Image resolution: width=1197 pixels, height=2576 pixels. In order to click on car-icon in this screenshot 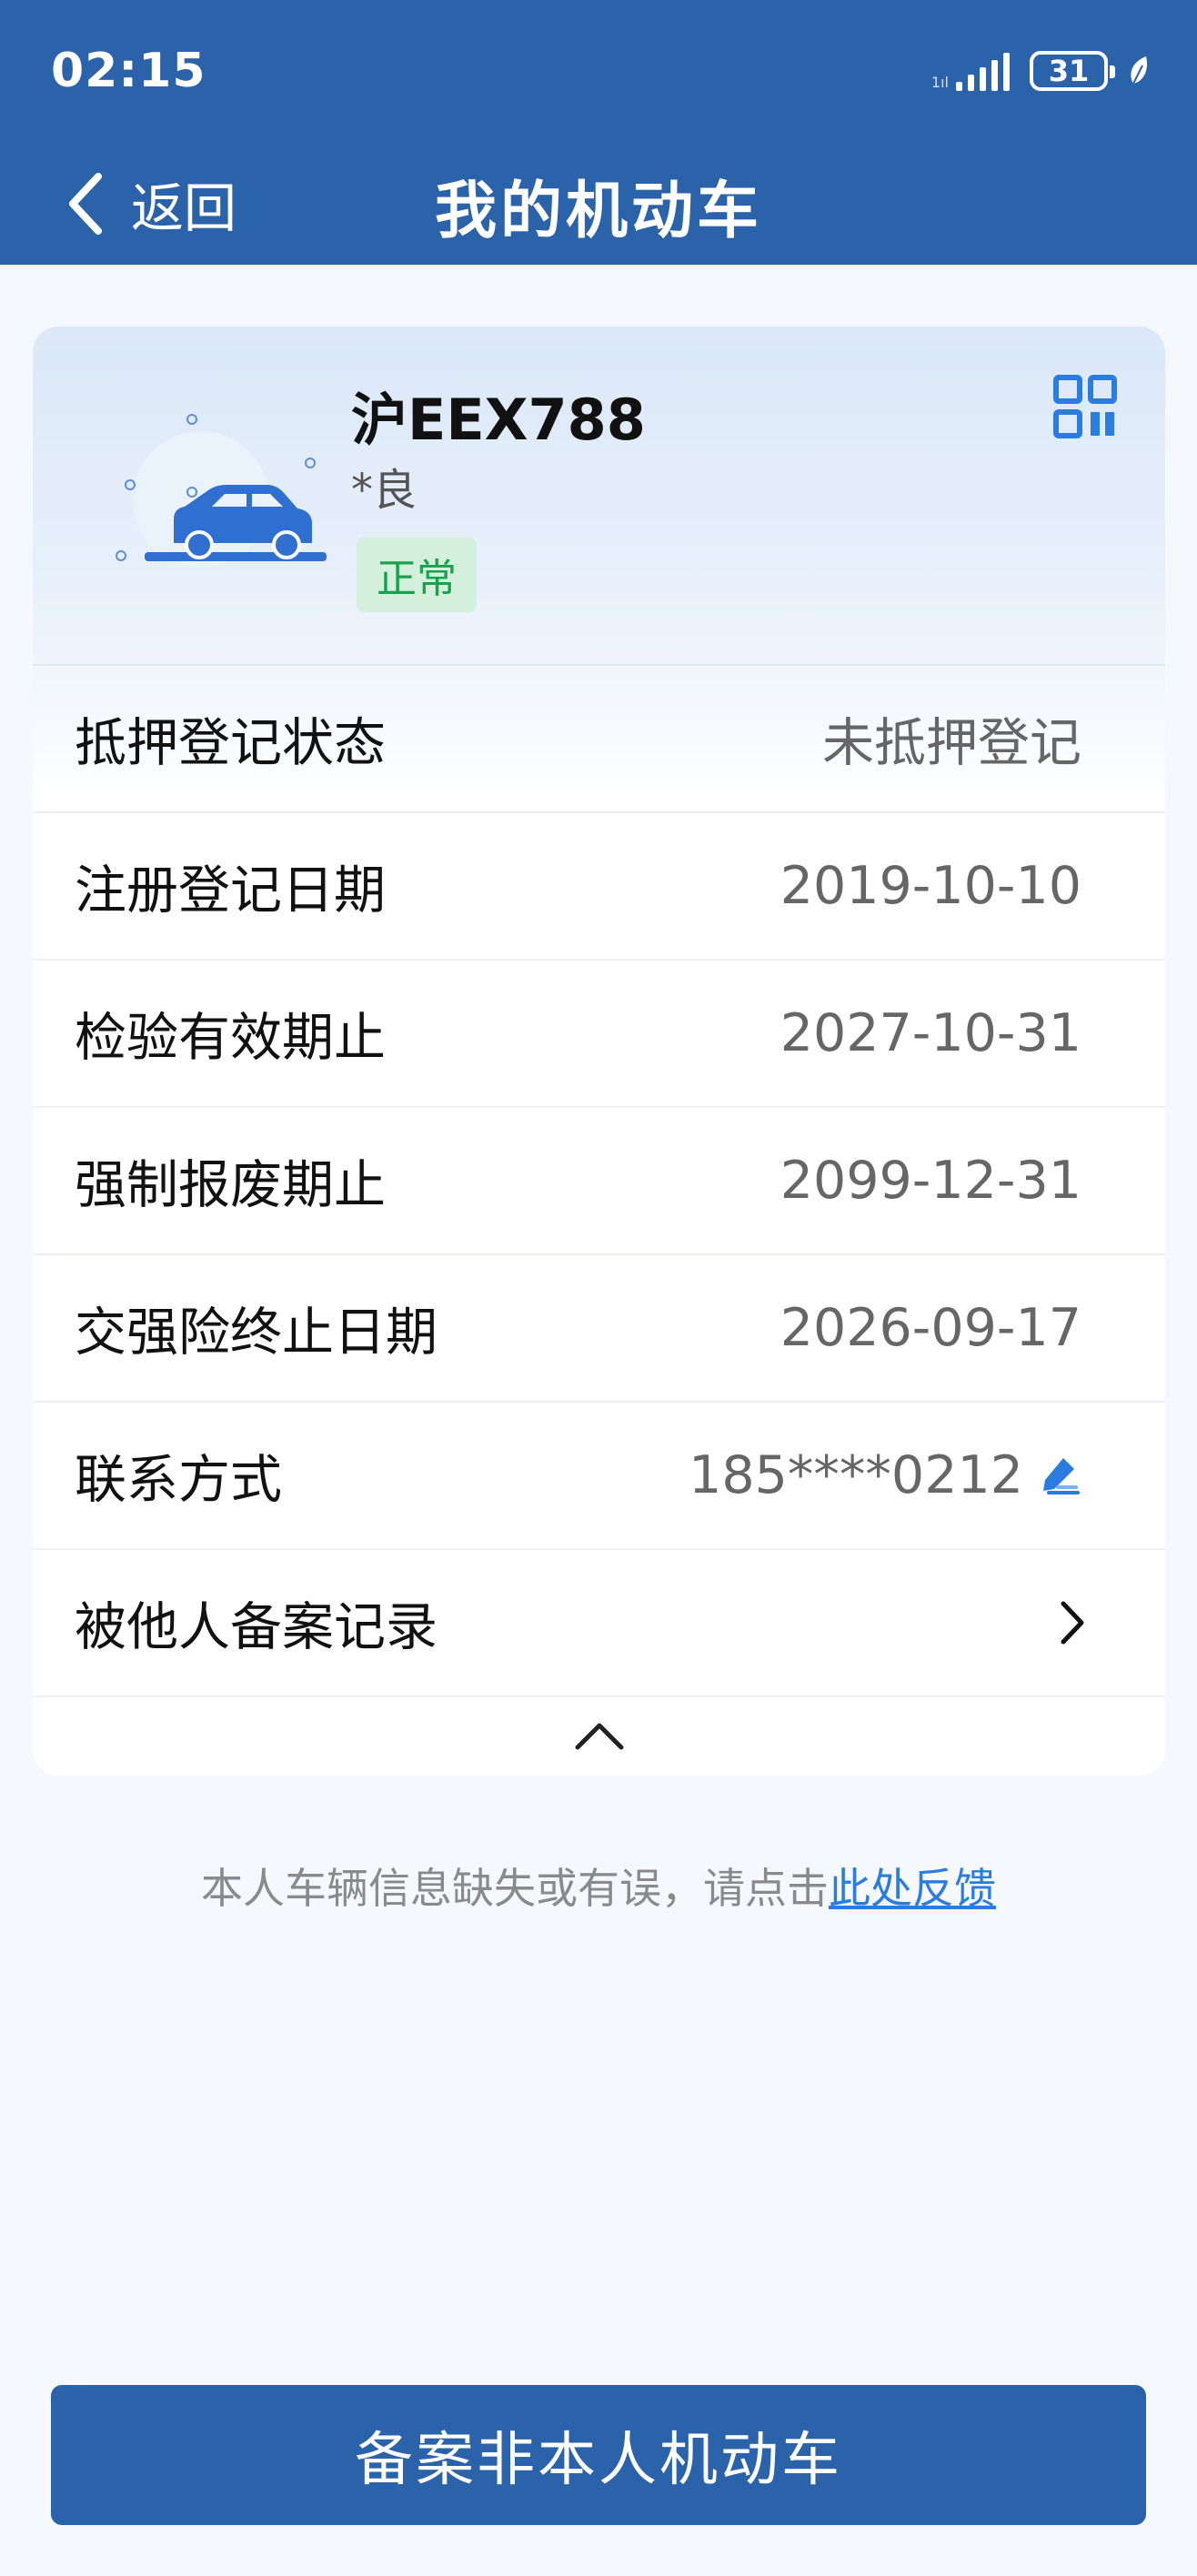, I will do `click(221, 491)`.